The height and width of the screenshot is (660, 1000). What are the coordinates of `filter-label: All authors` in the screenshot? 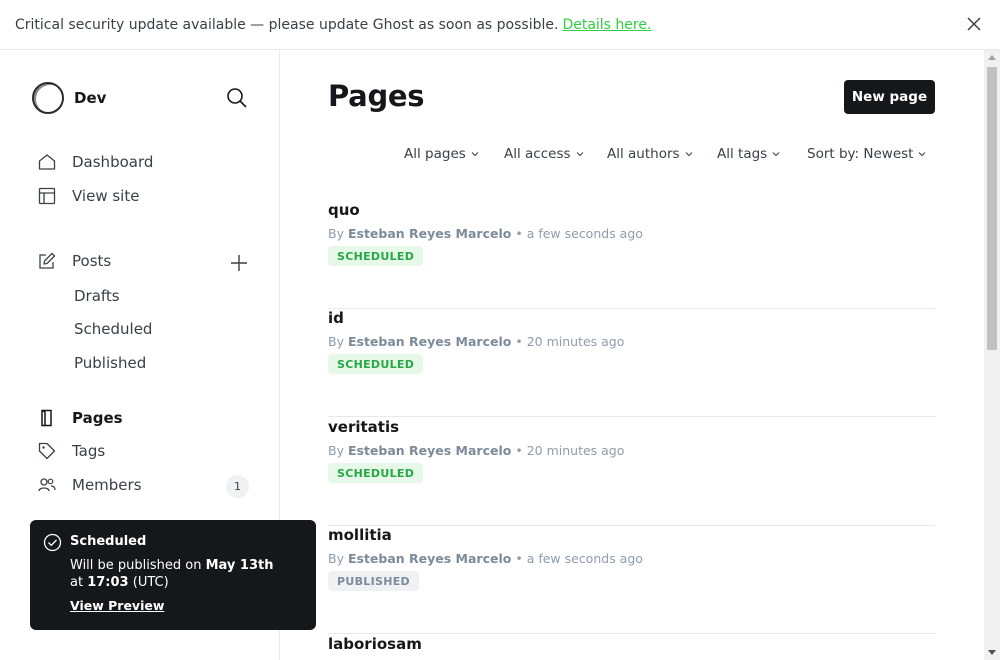 It's located at (643, 154).